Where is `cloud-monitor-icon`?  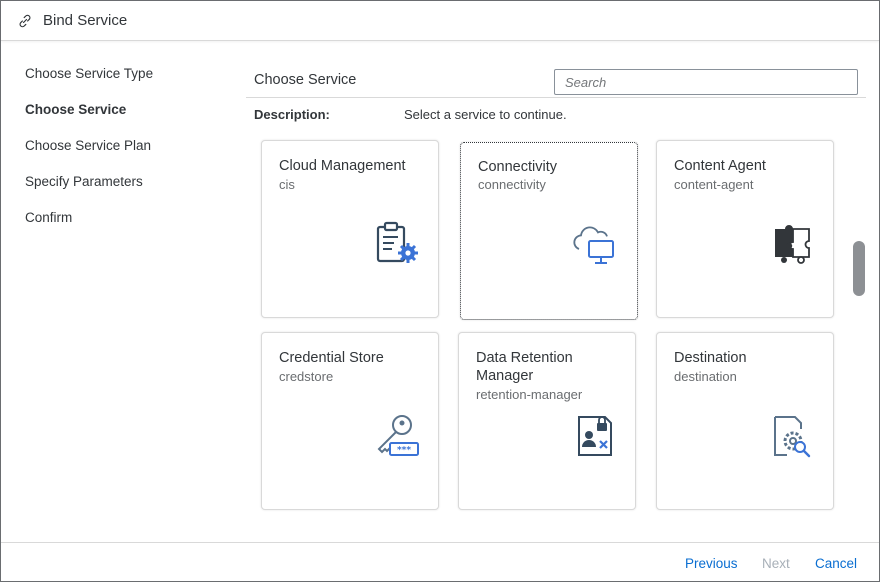 cloud-monitor-icon is located at coordinates (593, 245).